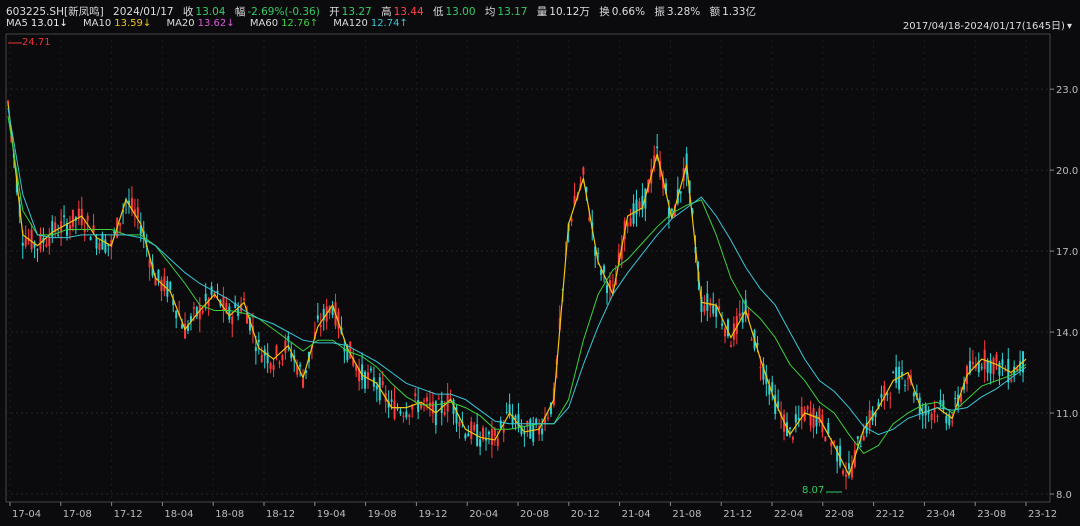 The image size is (1080, 526). What do you see at coordinates (1067, 333) in the screenshot?
I see `y-tick-label: 14.0` at bounding box center [1067, 333].